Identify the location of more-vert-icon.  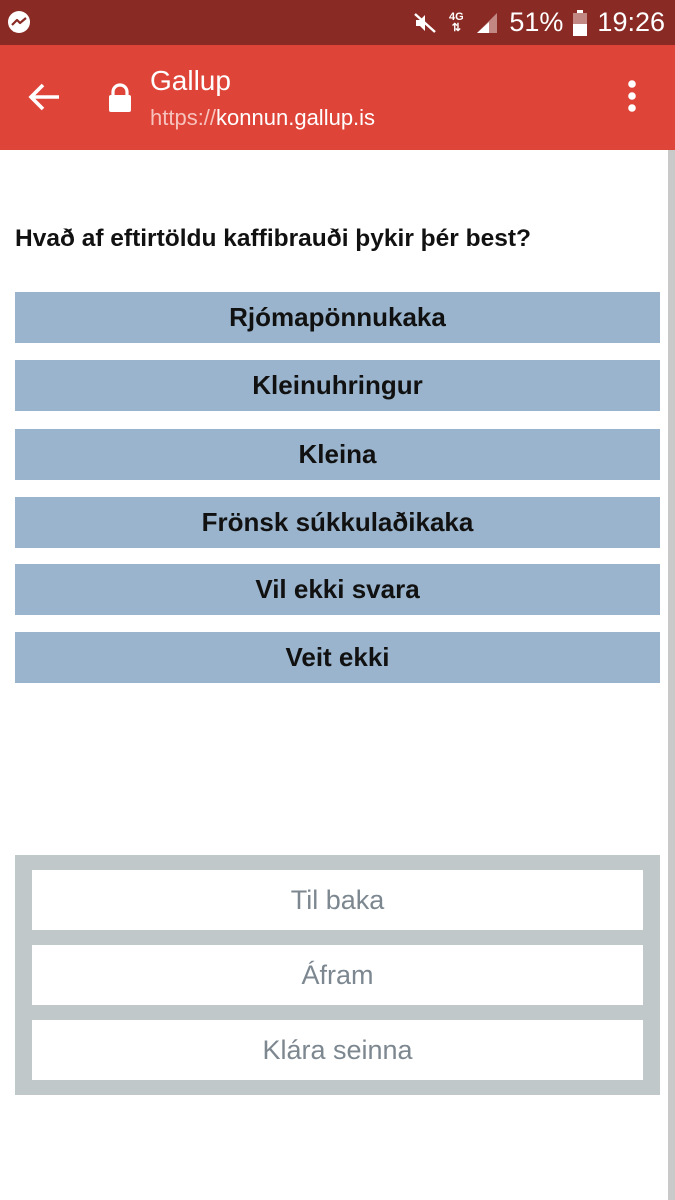
(632, 98).